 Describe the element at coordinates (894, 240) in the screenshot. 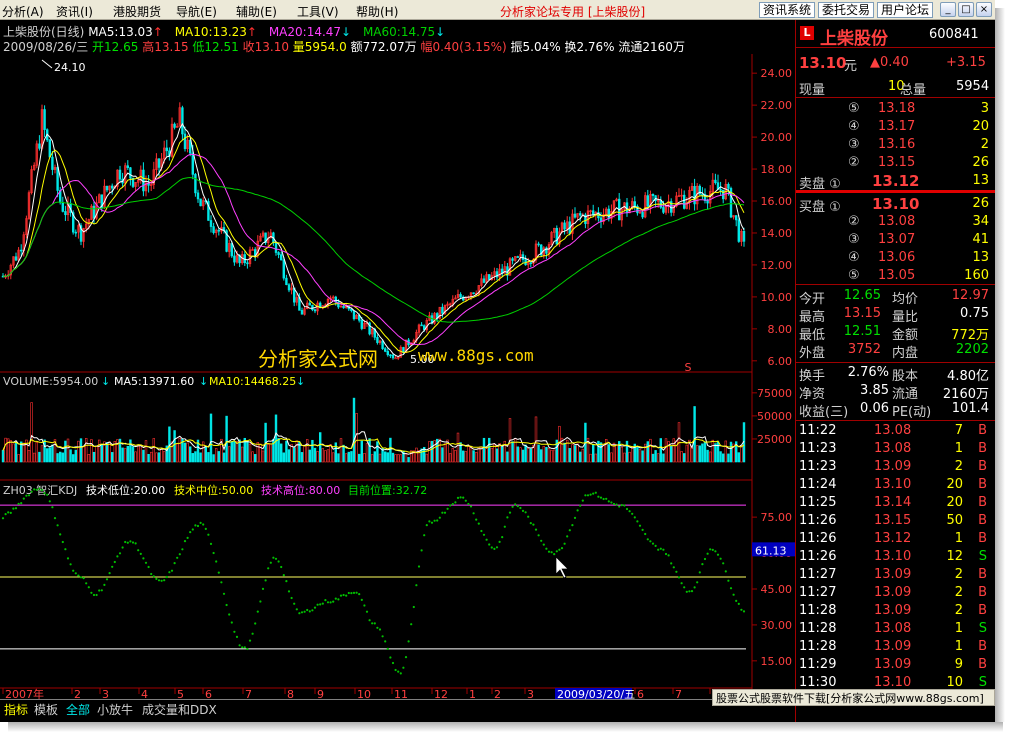

I see `bids-row: ③ 13.07 41` at that location.